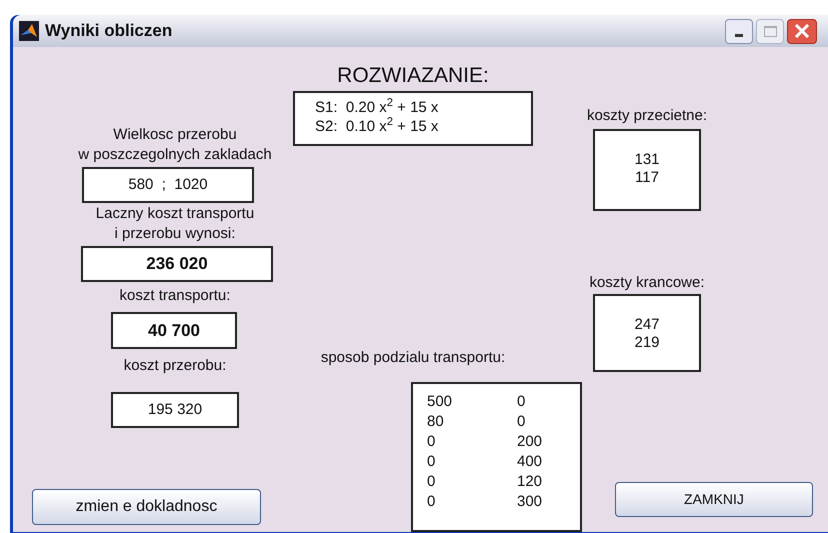 Image resolution: width=828 pixels, height=533 pixels. Describe the element at coordinates (647, 283) in the screenshot. I see `field-label: koszty krancowe:` at that location.